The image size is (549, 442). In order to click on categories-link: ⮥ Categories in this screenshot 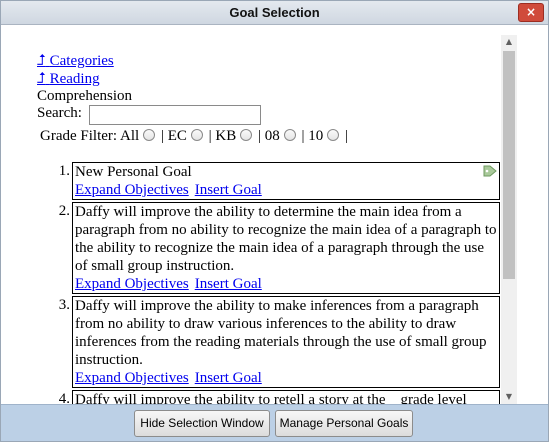, I will do `click(75, 61)`.